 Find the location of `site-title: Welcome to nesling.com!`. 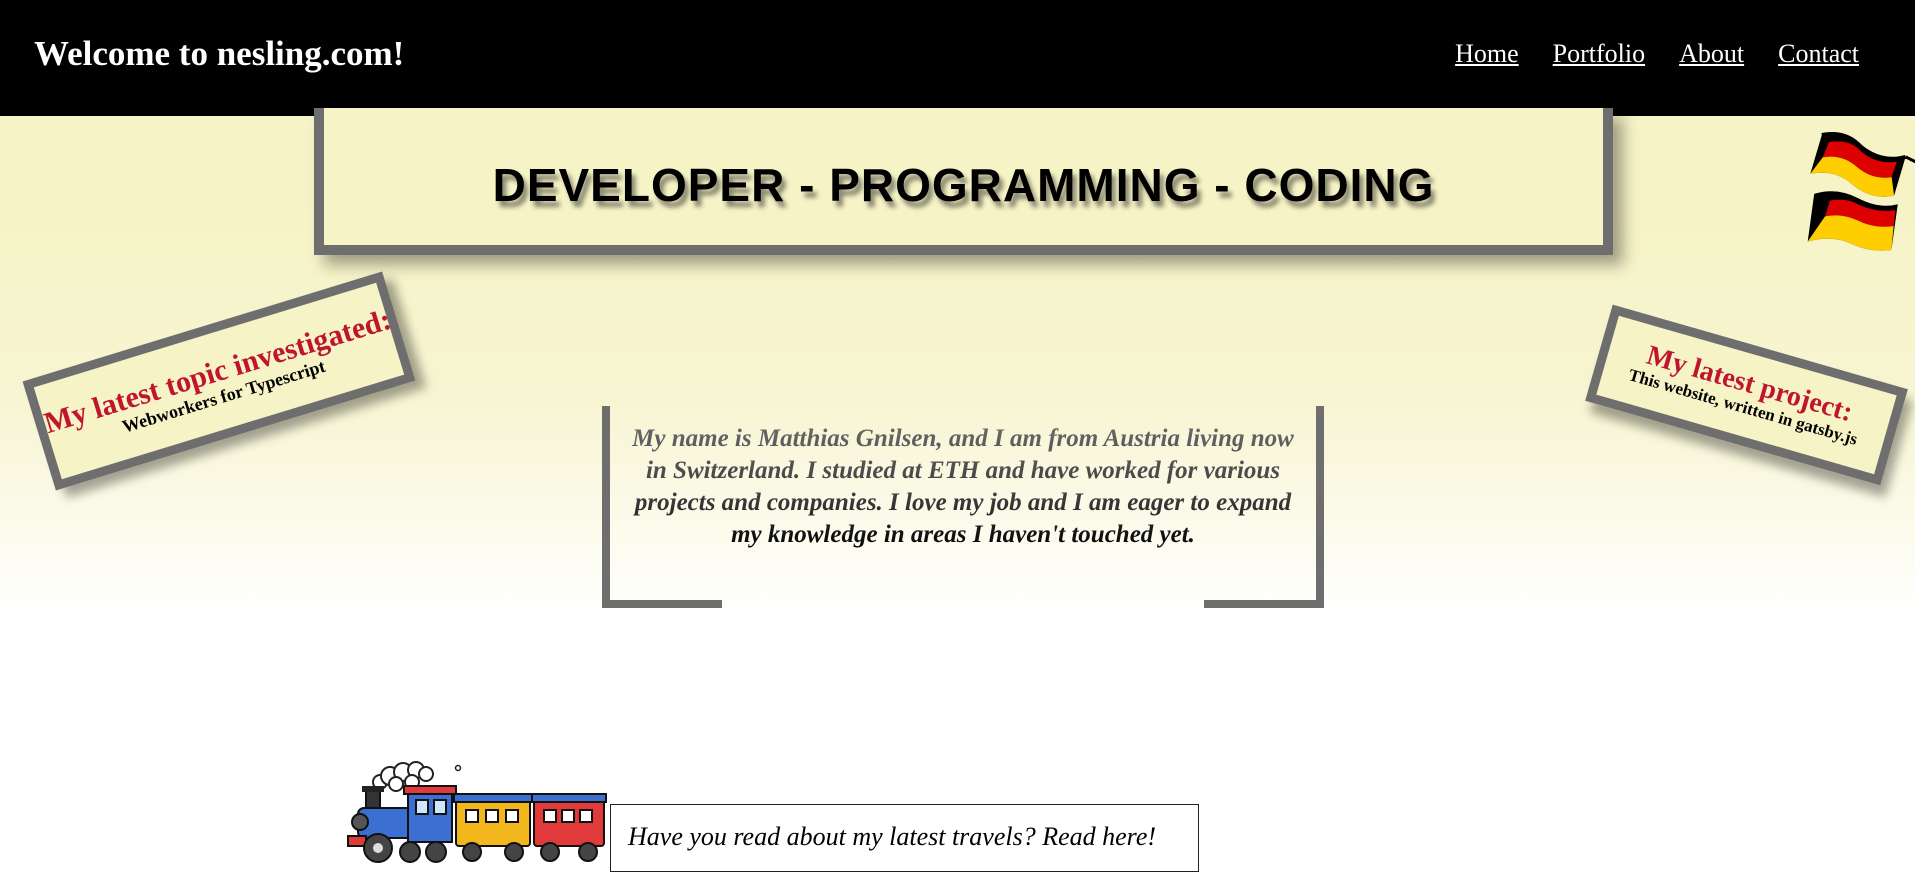

site-title: Welcome to nesling.com! is located at coordinates (219, 53).